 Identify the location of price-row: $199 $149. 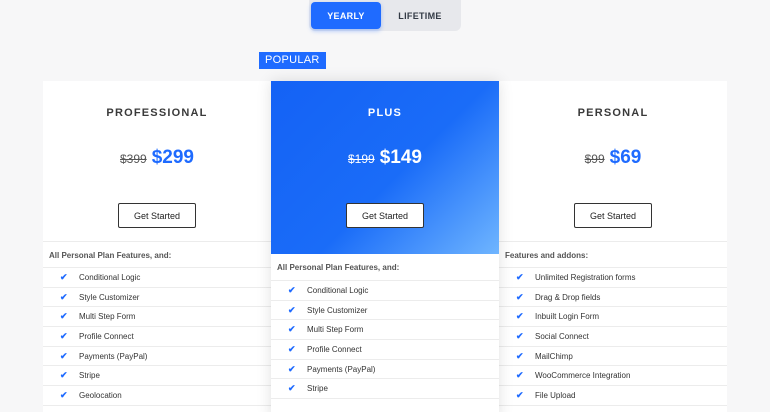
(385, 158).